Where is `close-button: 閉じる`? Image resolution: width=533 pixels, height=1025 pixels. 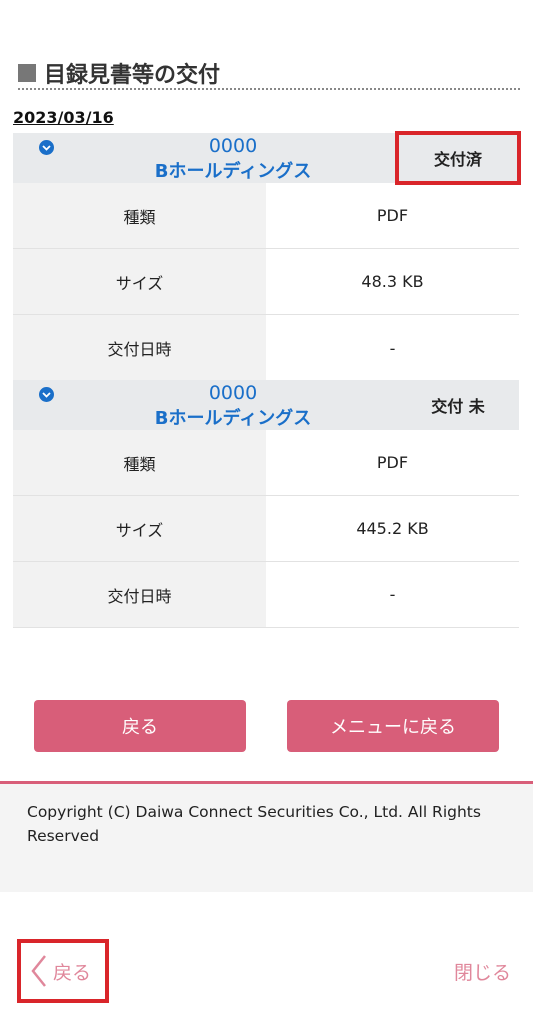 close-button: 閉じる is located at coordinates (482, 971).